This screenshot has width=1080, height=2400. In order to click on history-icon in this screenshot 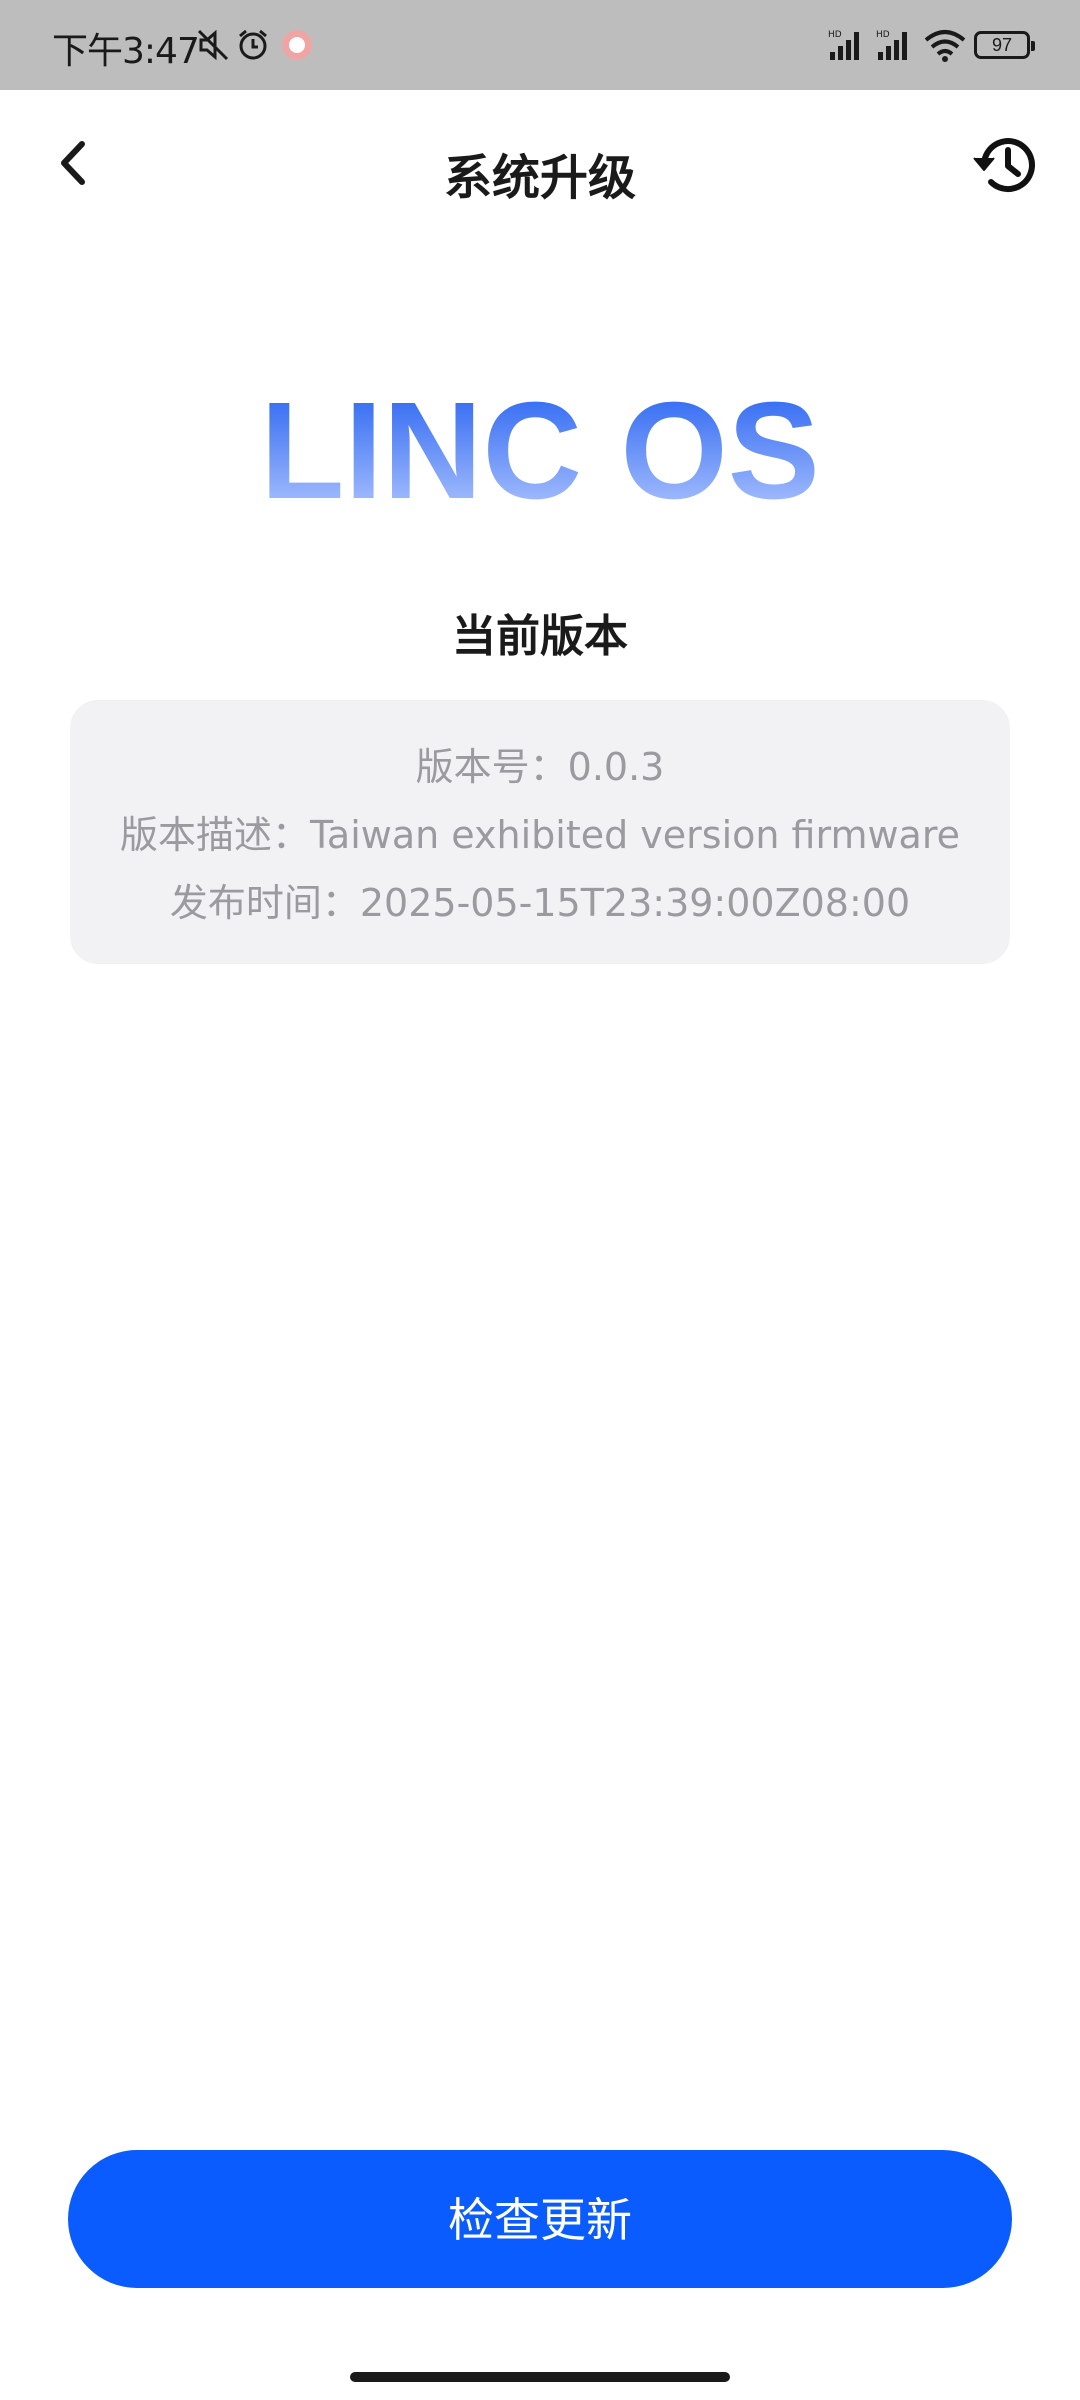, I will do `click(1007, 165)`.